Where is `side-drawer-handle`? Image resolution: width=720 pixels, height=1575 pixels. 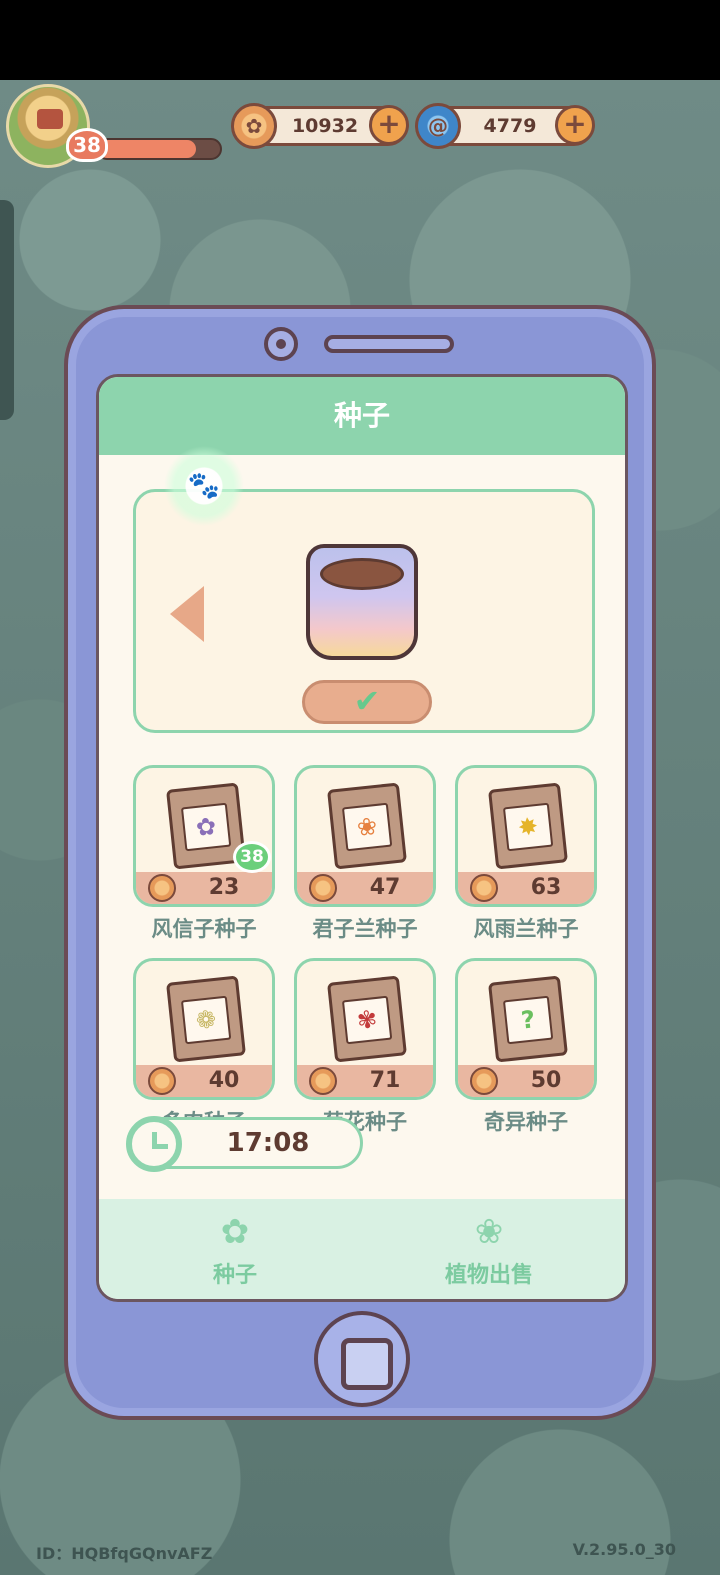 side-drawer-handle is located at coordinates (7, 310).